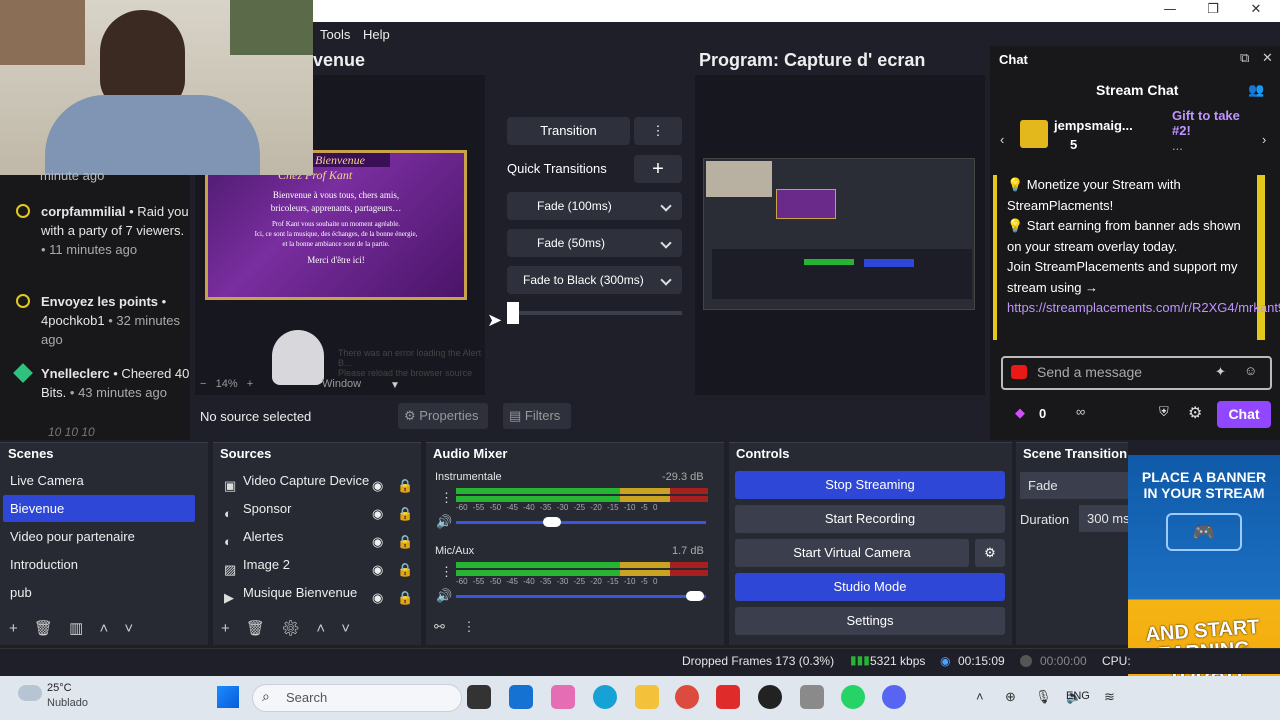  Describe the element at coordinates (1109, 697) in the screenshot. I see `wifi-icon: ≋` at that location.